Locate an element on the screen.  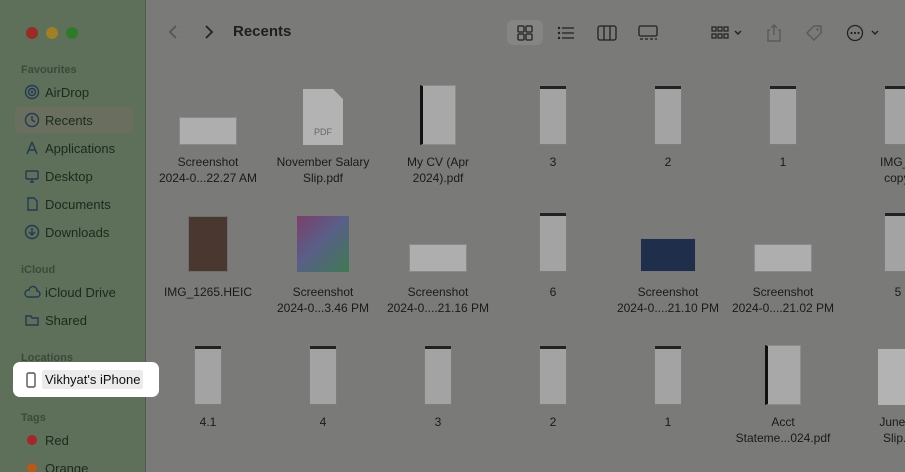
file-name: 4 is located at coordinates (323, 422).